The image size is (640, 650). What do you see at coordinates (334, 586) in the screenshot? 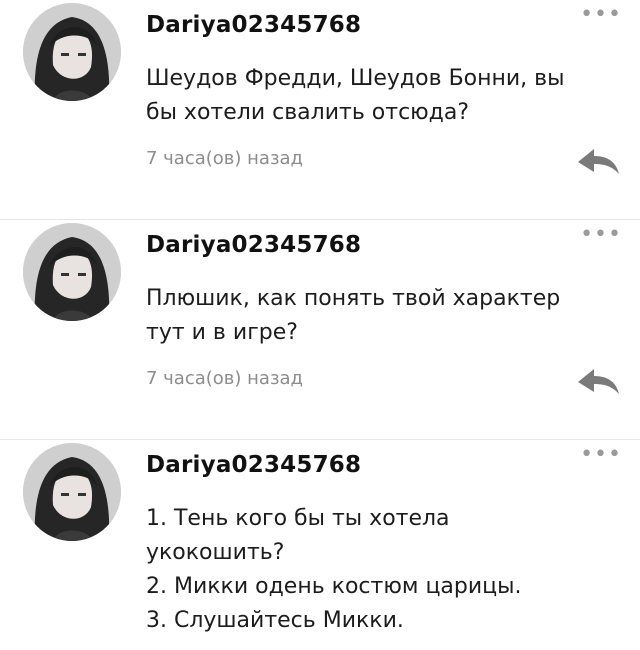
I see `comment-text-line: 2. Микки одень костюм царицы.` at bounding box center [334, 586].